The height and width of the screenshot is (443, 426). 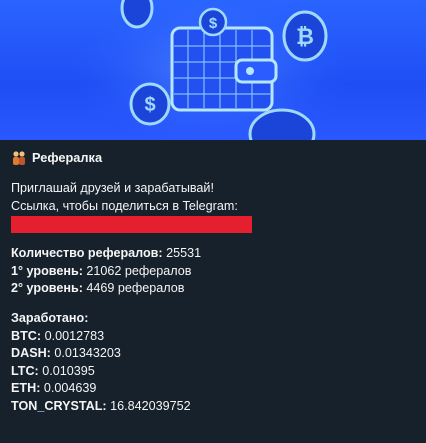 I want to click on earnings-row: LTC: 0.010395, so click(x=212, y=372).